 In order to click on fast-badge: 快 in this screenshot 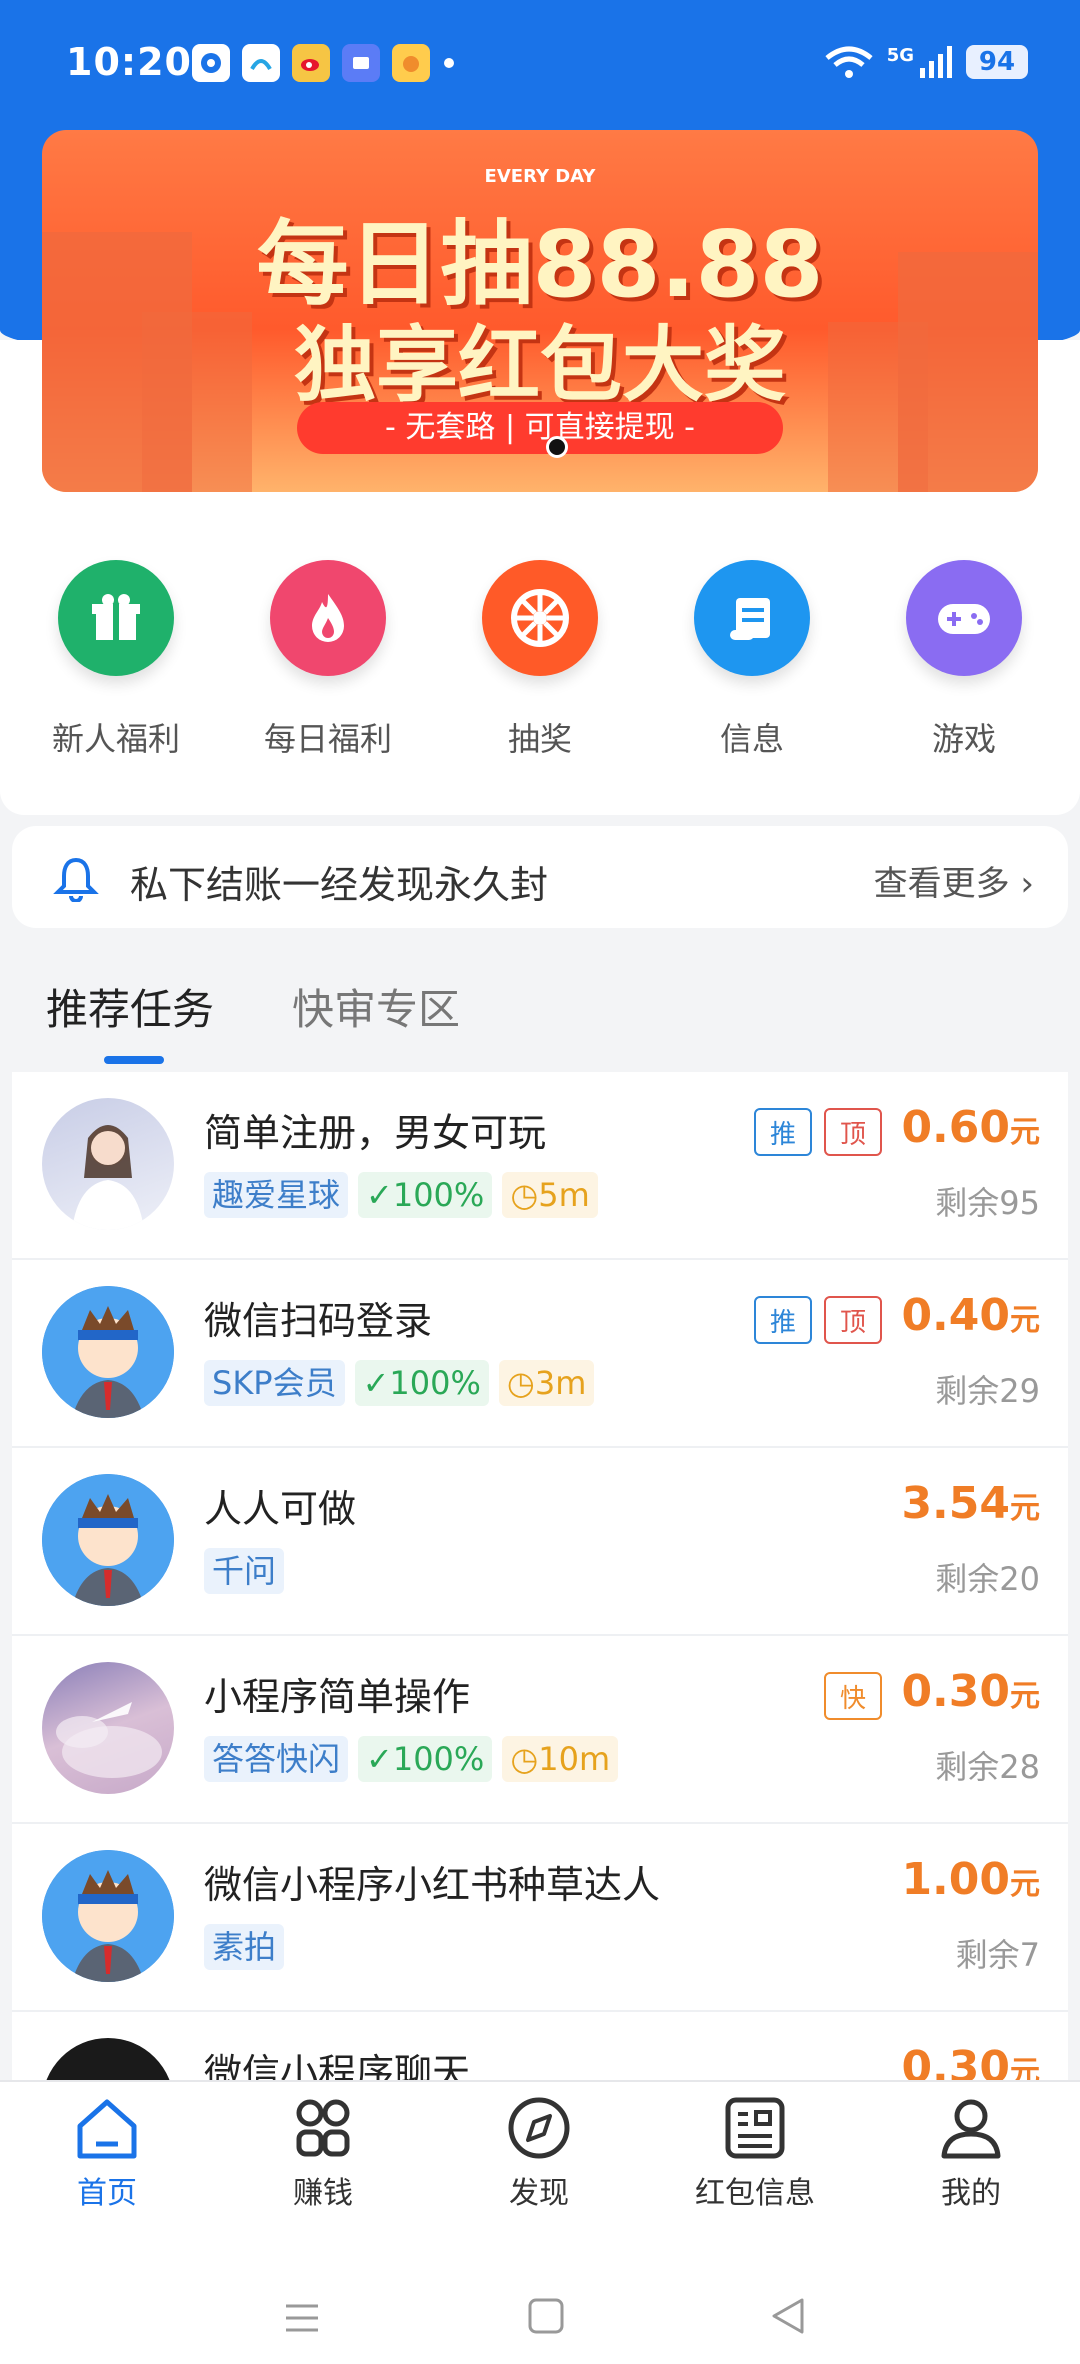, I will do `click(853, 1696)`.